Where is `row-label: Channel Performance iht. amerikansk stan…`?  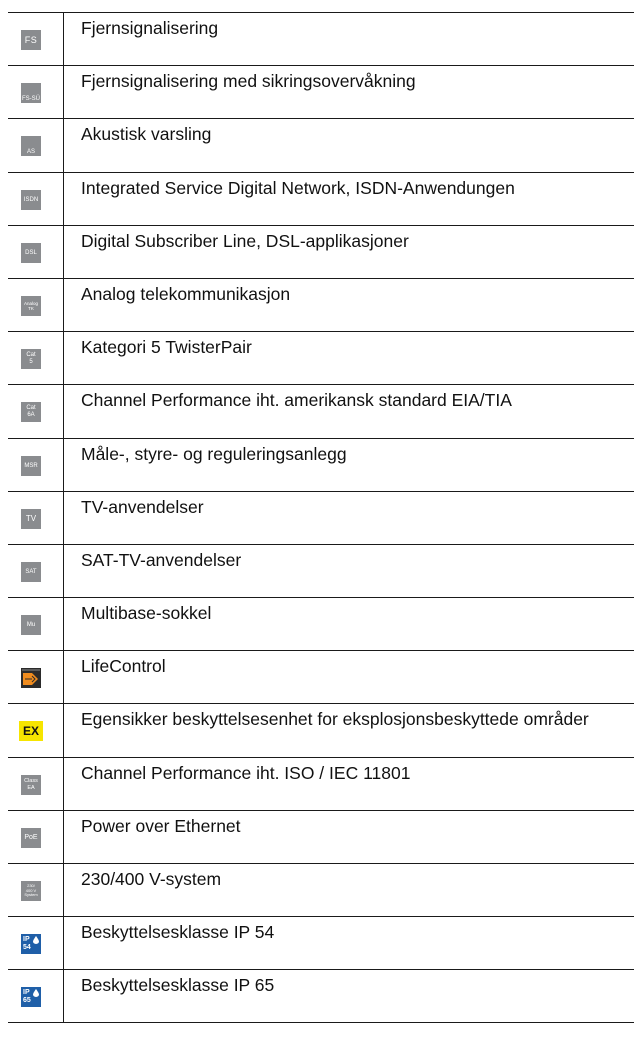
row-label: Channel Performance iht. amerikansk stan… is located at coordinates (296, 400).